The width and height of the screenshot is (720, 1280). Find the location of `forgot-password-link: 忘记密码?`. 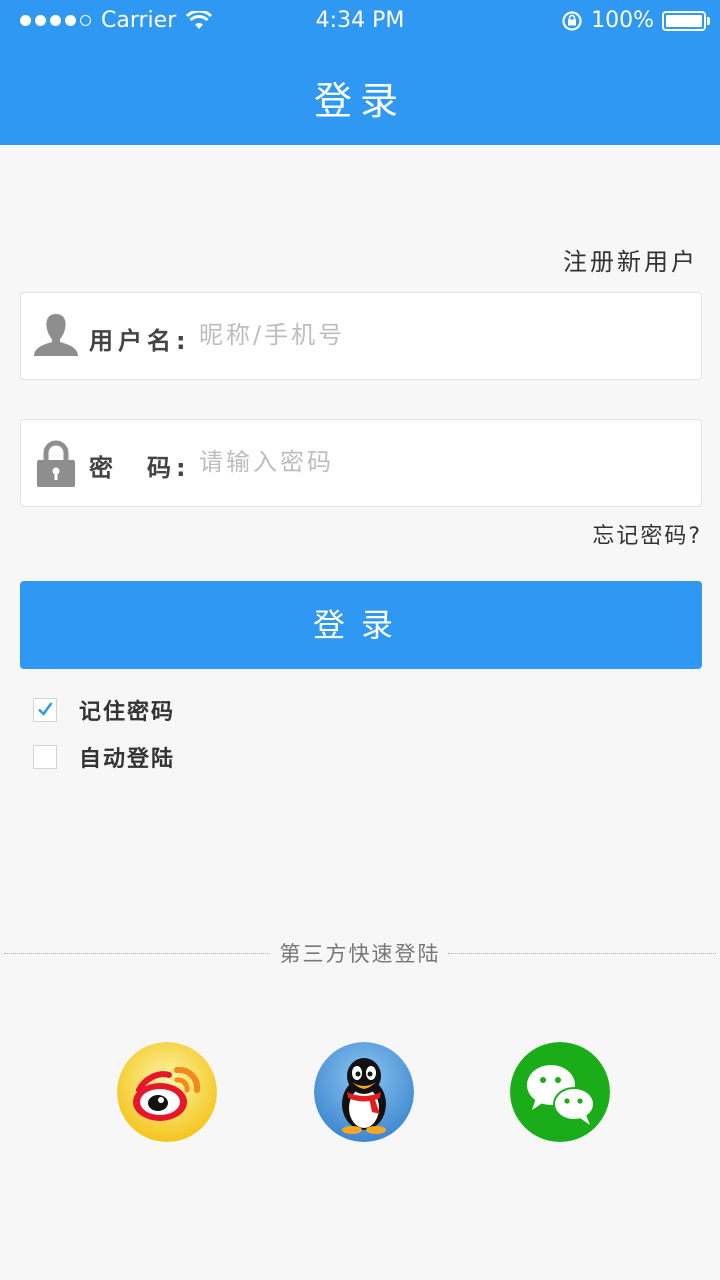

forgot-password-link: 忘记密码? is located at coordinates (647, 534).